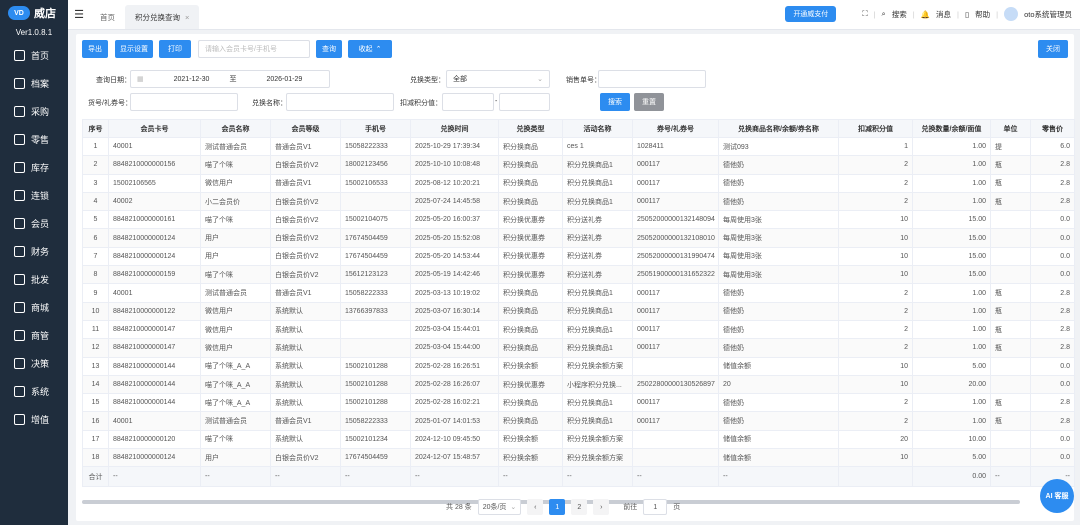 The image size is (1080, 525). I want to click on reset-button: 重置, so click(649, 102).